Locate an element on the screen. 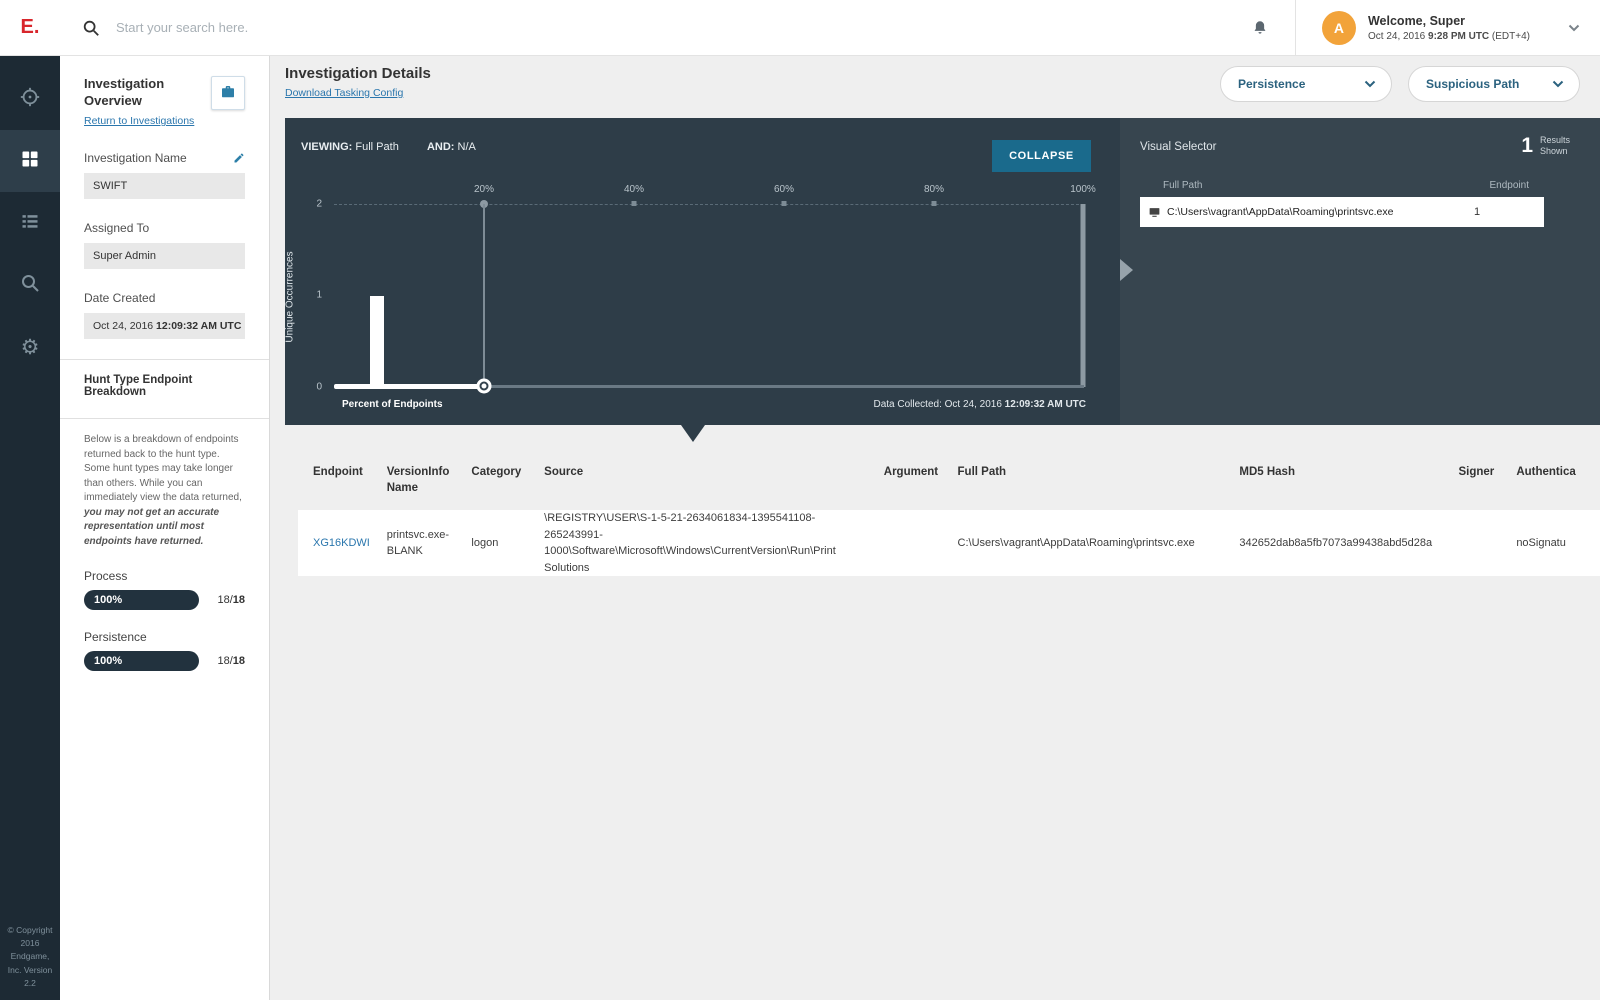  results-shown: 1 Results Shown is located at coordinates (1549, 146).